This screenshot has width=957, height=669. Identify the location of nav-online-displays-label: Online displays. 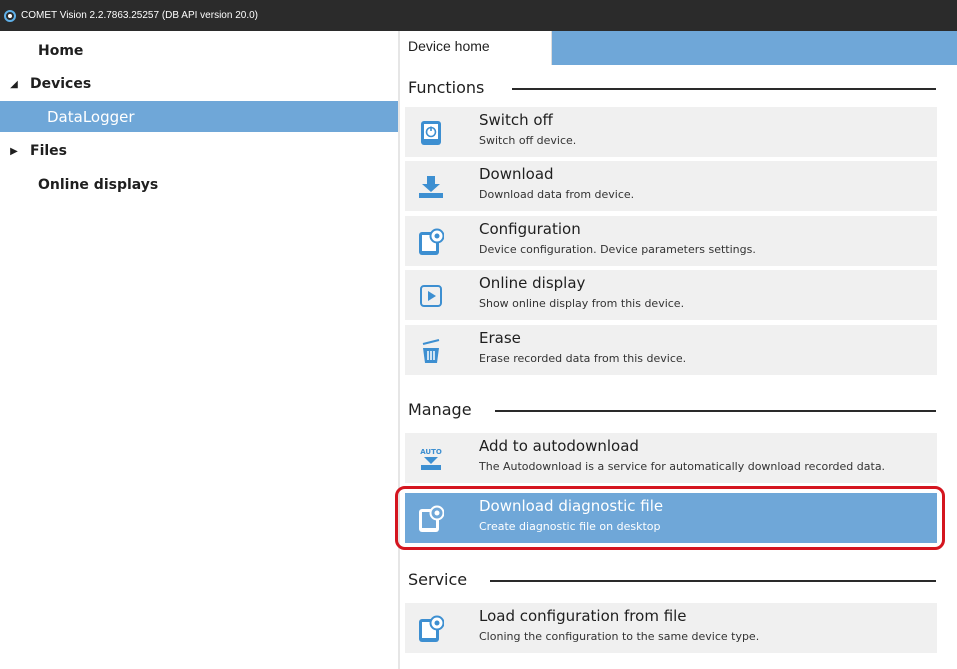
(98, 185).